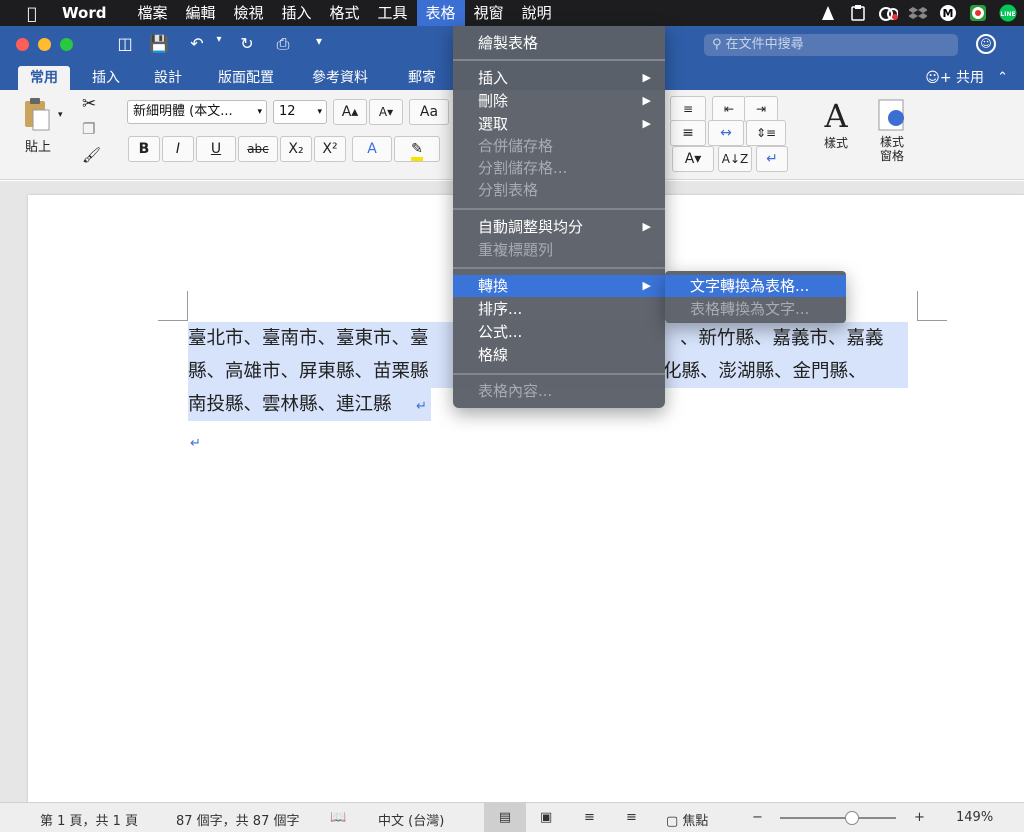  I want to click on language-label: 中文 (台灣), so click(411, 819).